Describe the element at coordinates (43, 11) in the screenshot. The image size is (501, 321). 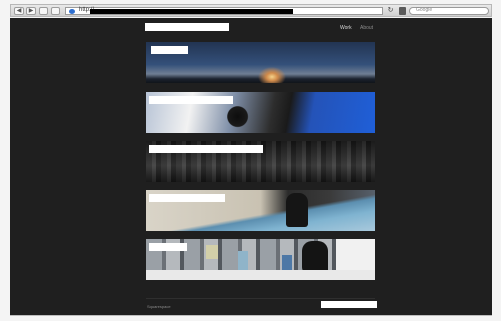
I see `home-button` at that location.